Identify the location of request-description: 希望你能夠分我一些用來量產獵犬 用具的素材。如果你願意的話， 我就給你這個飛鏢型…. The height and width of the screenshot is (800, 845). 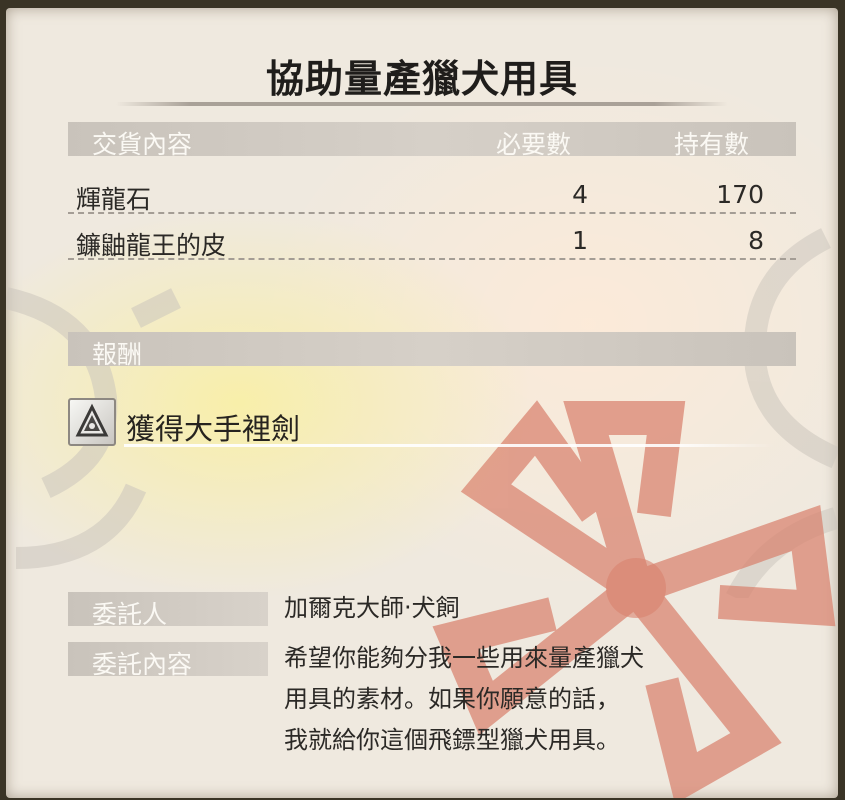
(464, 699).